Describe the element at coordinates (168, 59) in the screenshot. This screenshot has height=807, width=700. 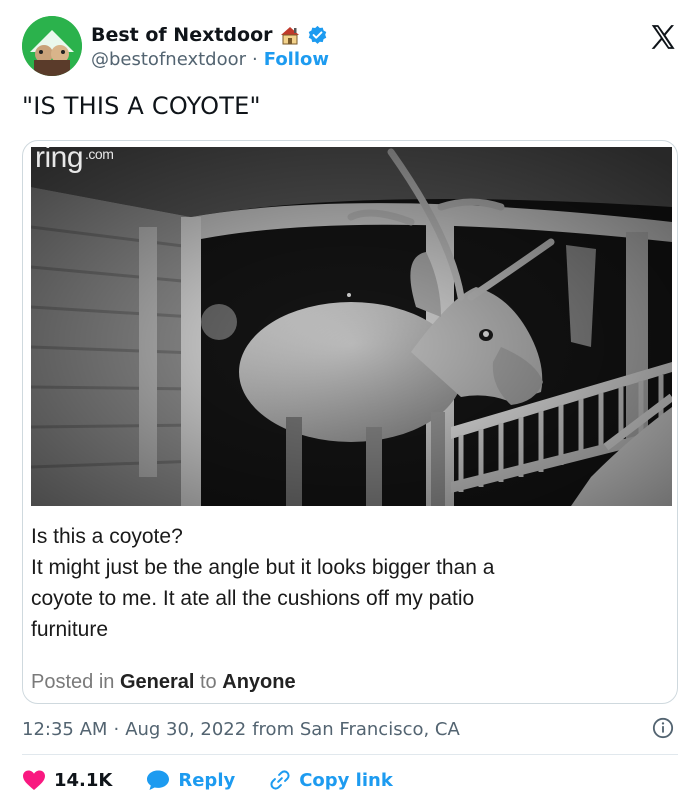
I see `handle: @bestofnextdoor` at that location.